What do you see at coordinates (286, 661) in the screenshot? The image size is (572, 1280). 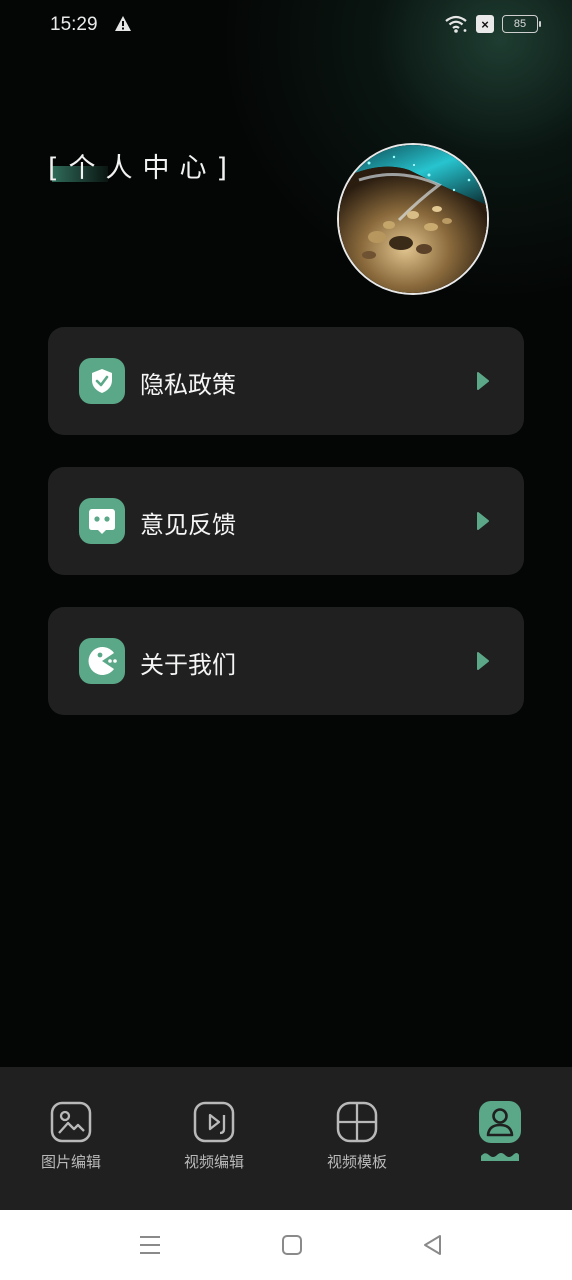 I see `menu-item-about-us: 关于我们` at bounding box center [286, 661].